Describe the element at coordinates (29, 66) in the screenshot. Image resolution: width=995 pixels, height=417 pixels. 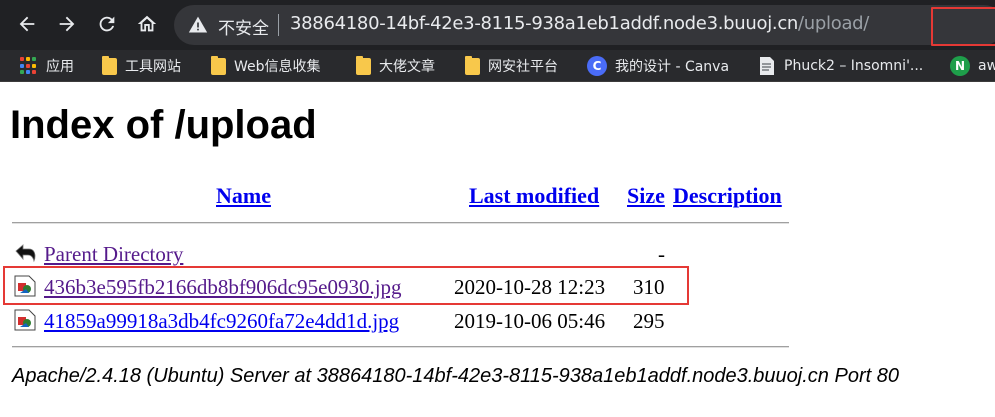
I see `apps-icon` at that location.